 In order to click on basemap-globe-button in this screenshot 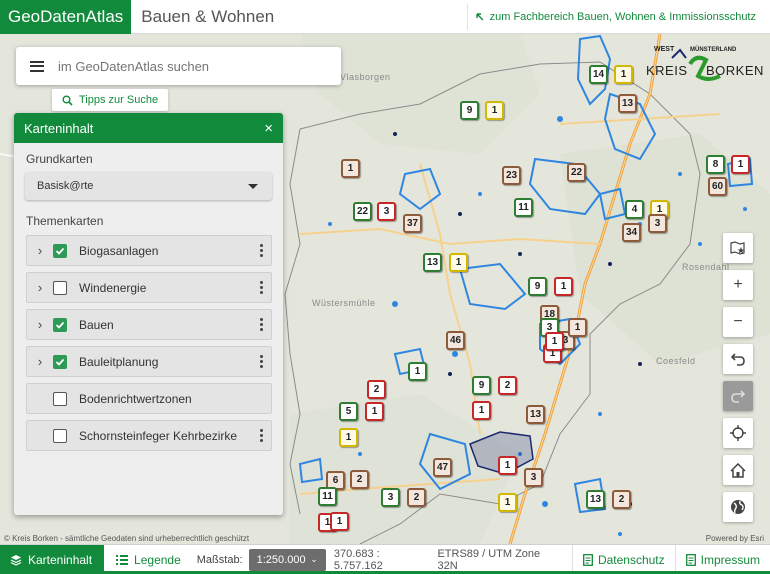, I will do `click(738, 507)`.